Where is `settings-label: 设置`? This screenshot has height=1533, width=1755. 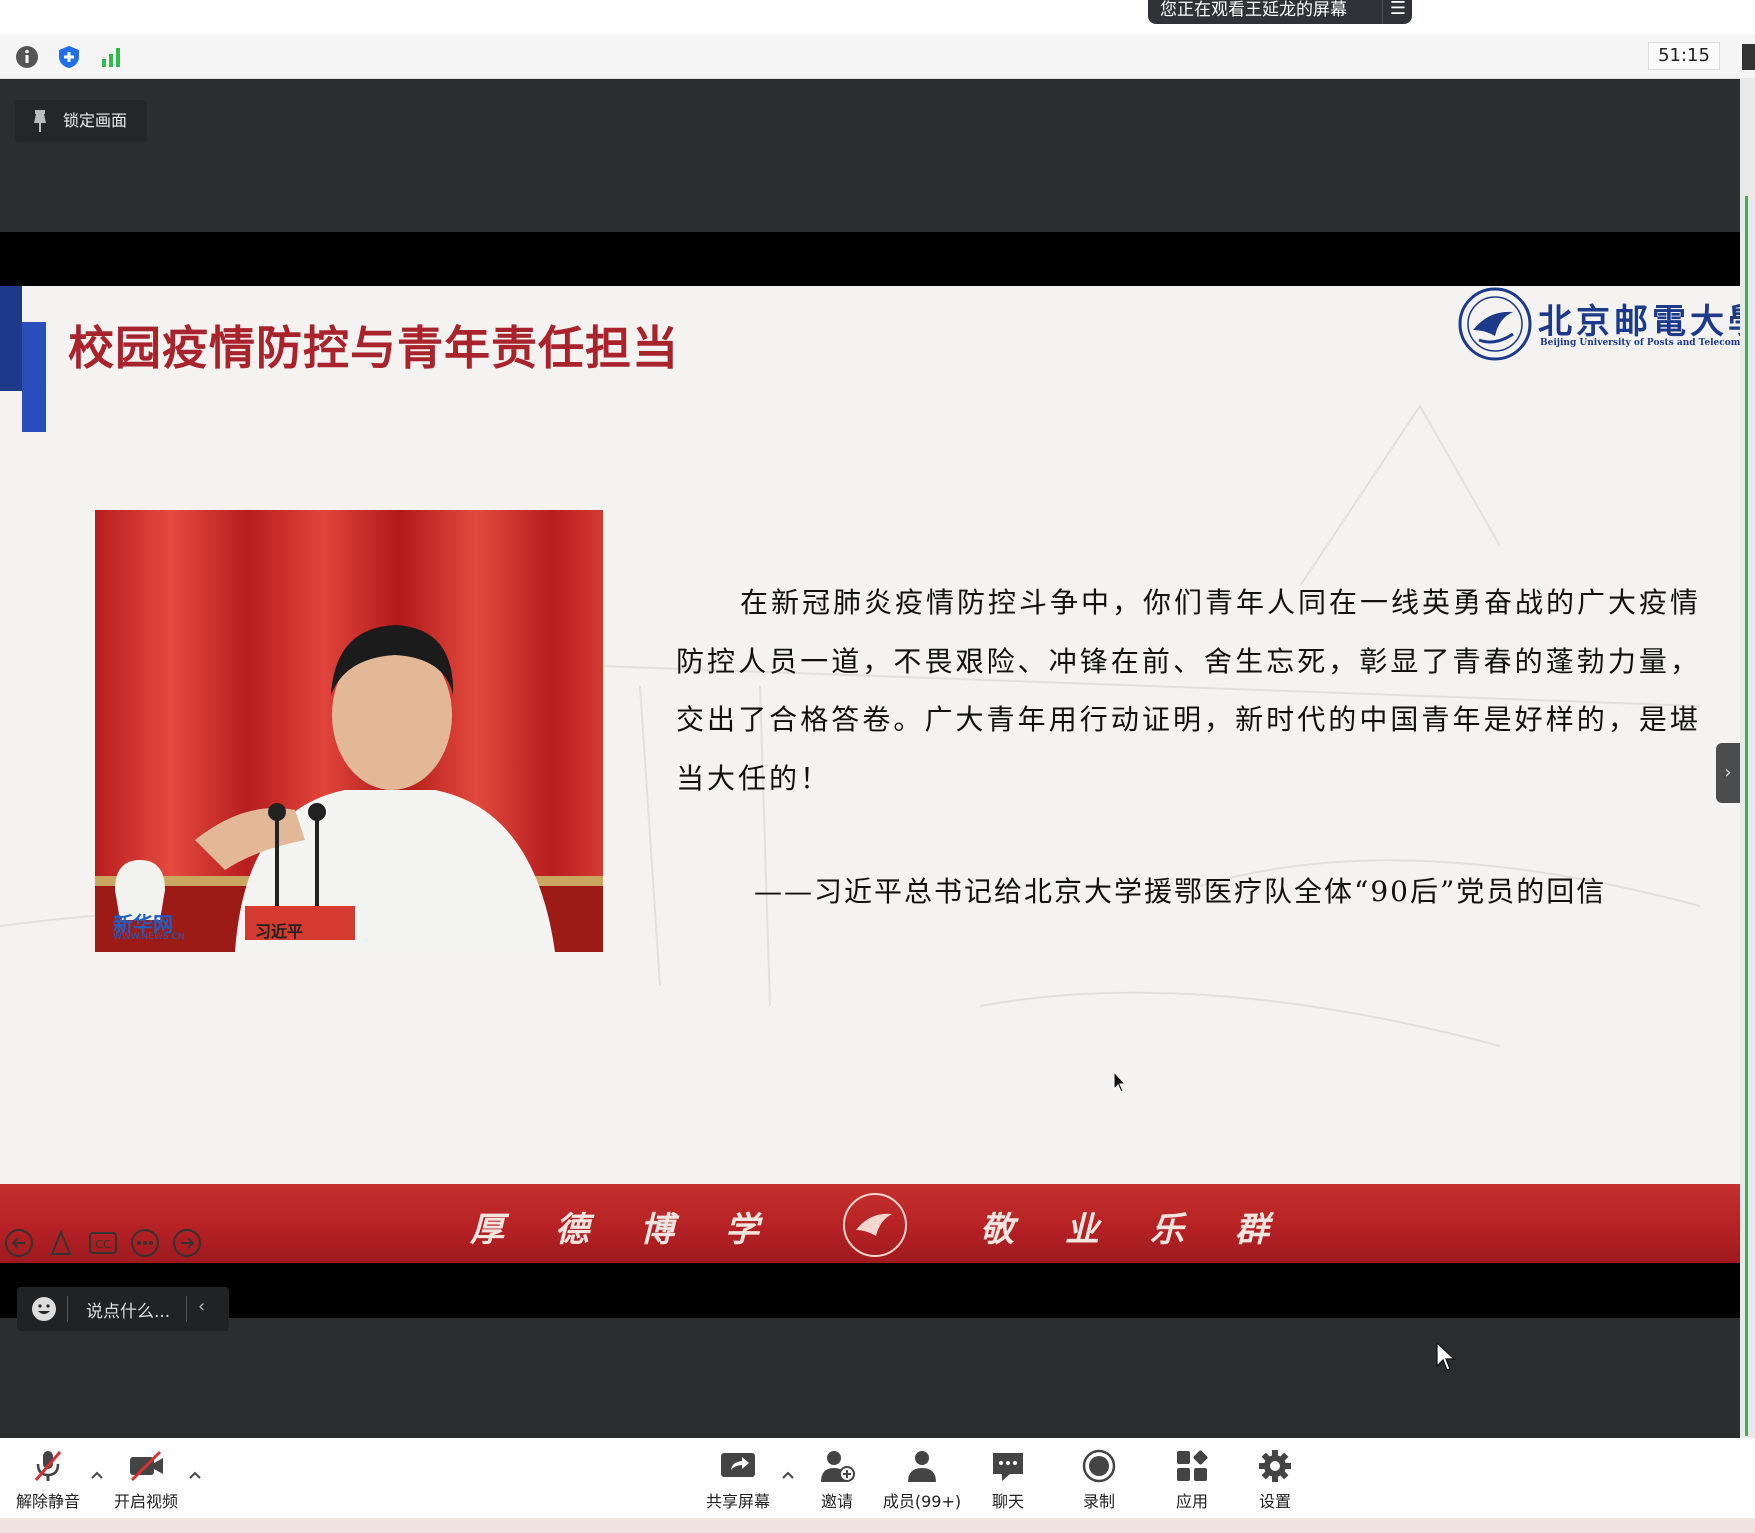
settings-label: 设置 is located at coordinates (1274, 1501).